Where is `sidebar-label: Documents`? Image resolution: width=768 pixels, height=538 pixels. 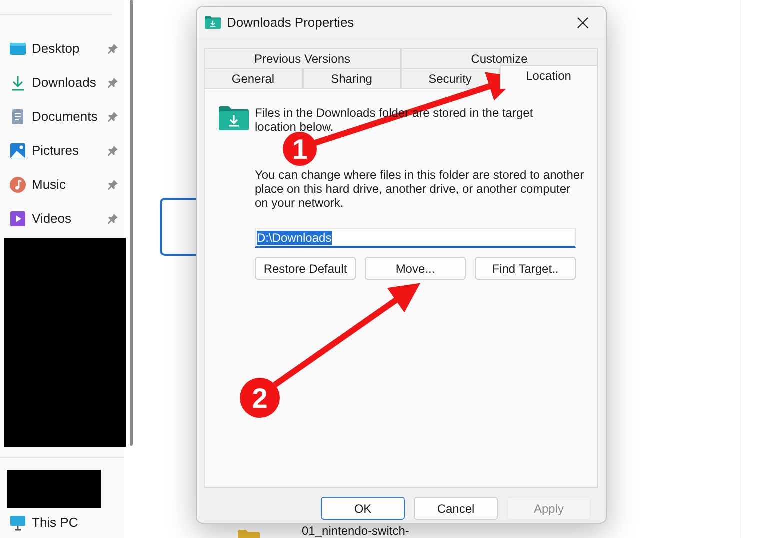
sidebar-label: Documents is located at coordinates (65, 116).